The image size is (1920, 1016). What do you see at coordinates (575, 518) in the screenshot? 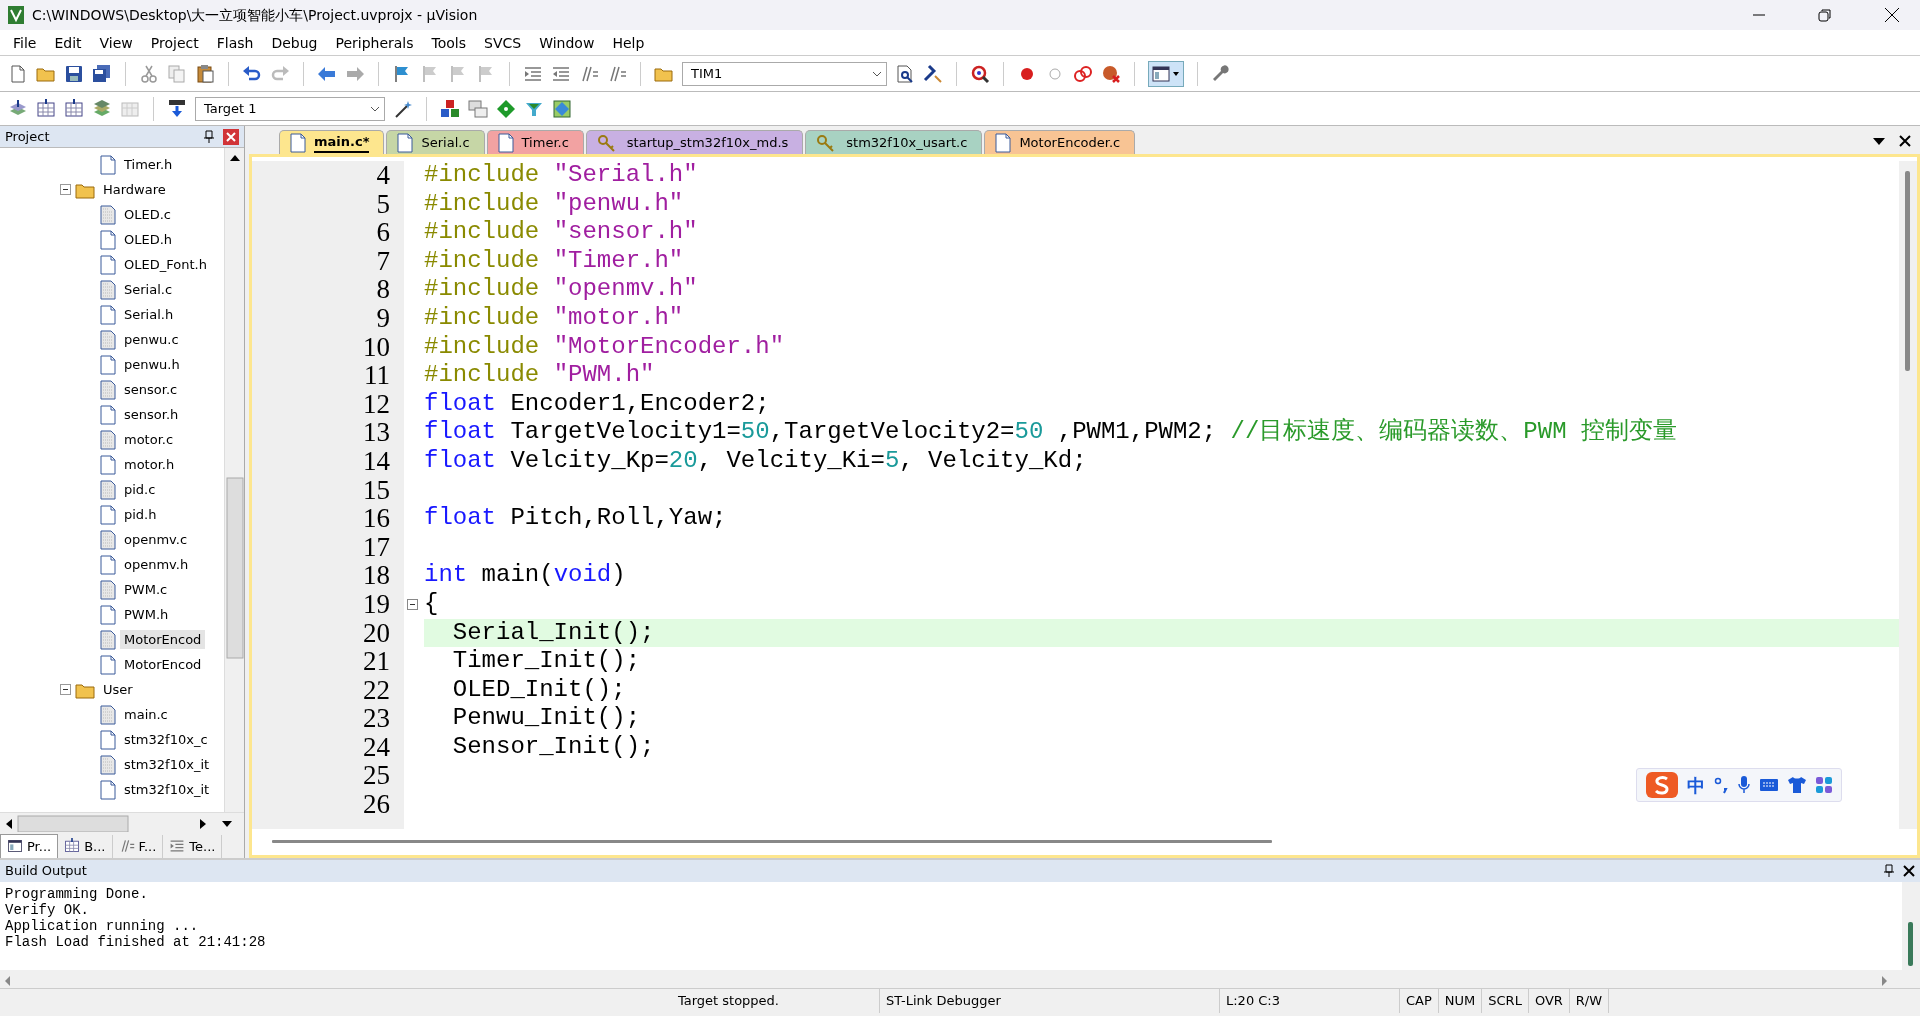
I see `code-line: float Pitch,Roll,Yaw;` at bounding box center [575, 518].